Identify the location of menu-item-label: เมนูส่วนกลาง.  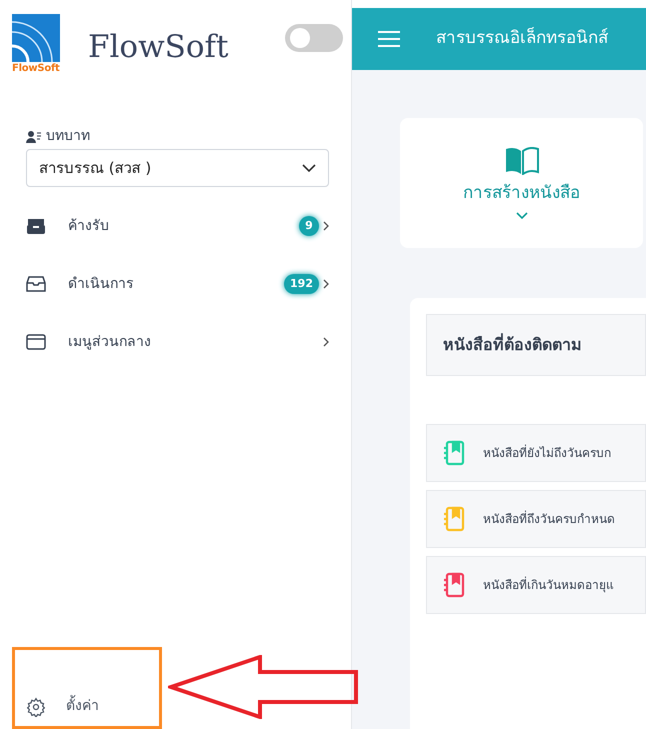
(109, 342).